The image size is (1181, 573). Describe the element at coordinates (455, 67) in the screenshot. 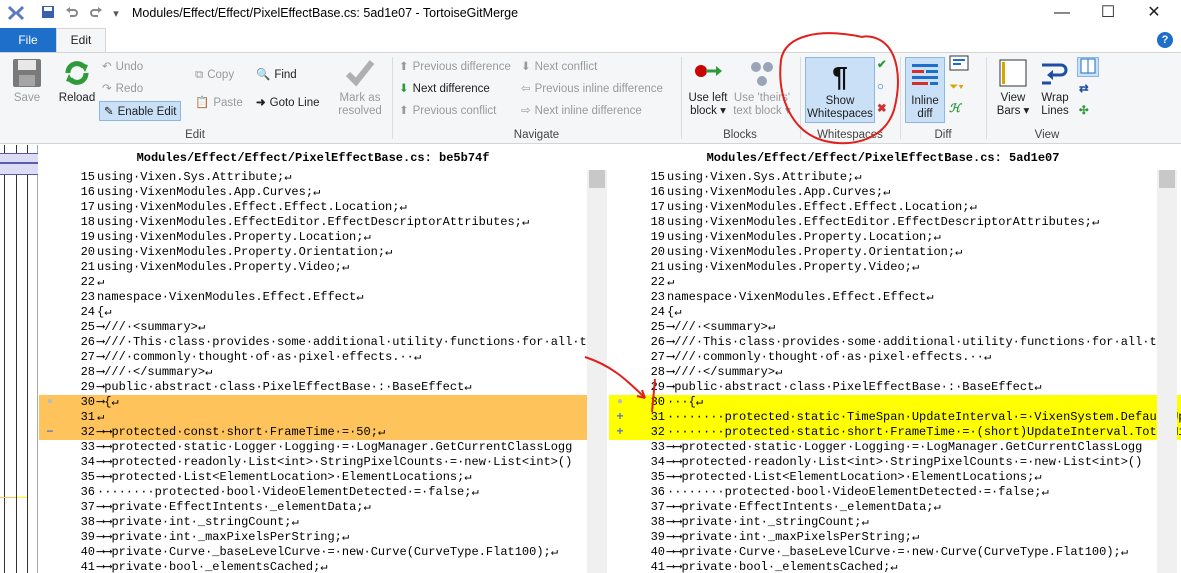

I see `previous-difference-button: ⬆ Previous difference` at that location.